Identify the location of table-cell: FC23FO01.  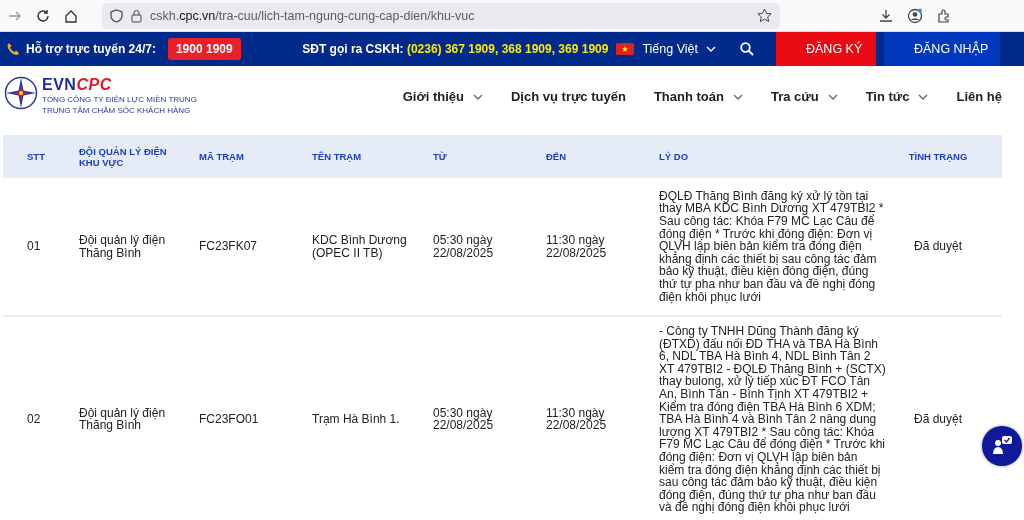
(229, 419).